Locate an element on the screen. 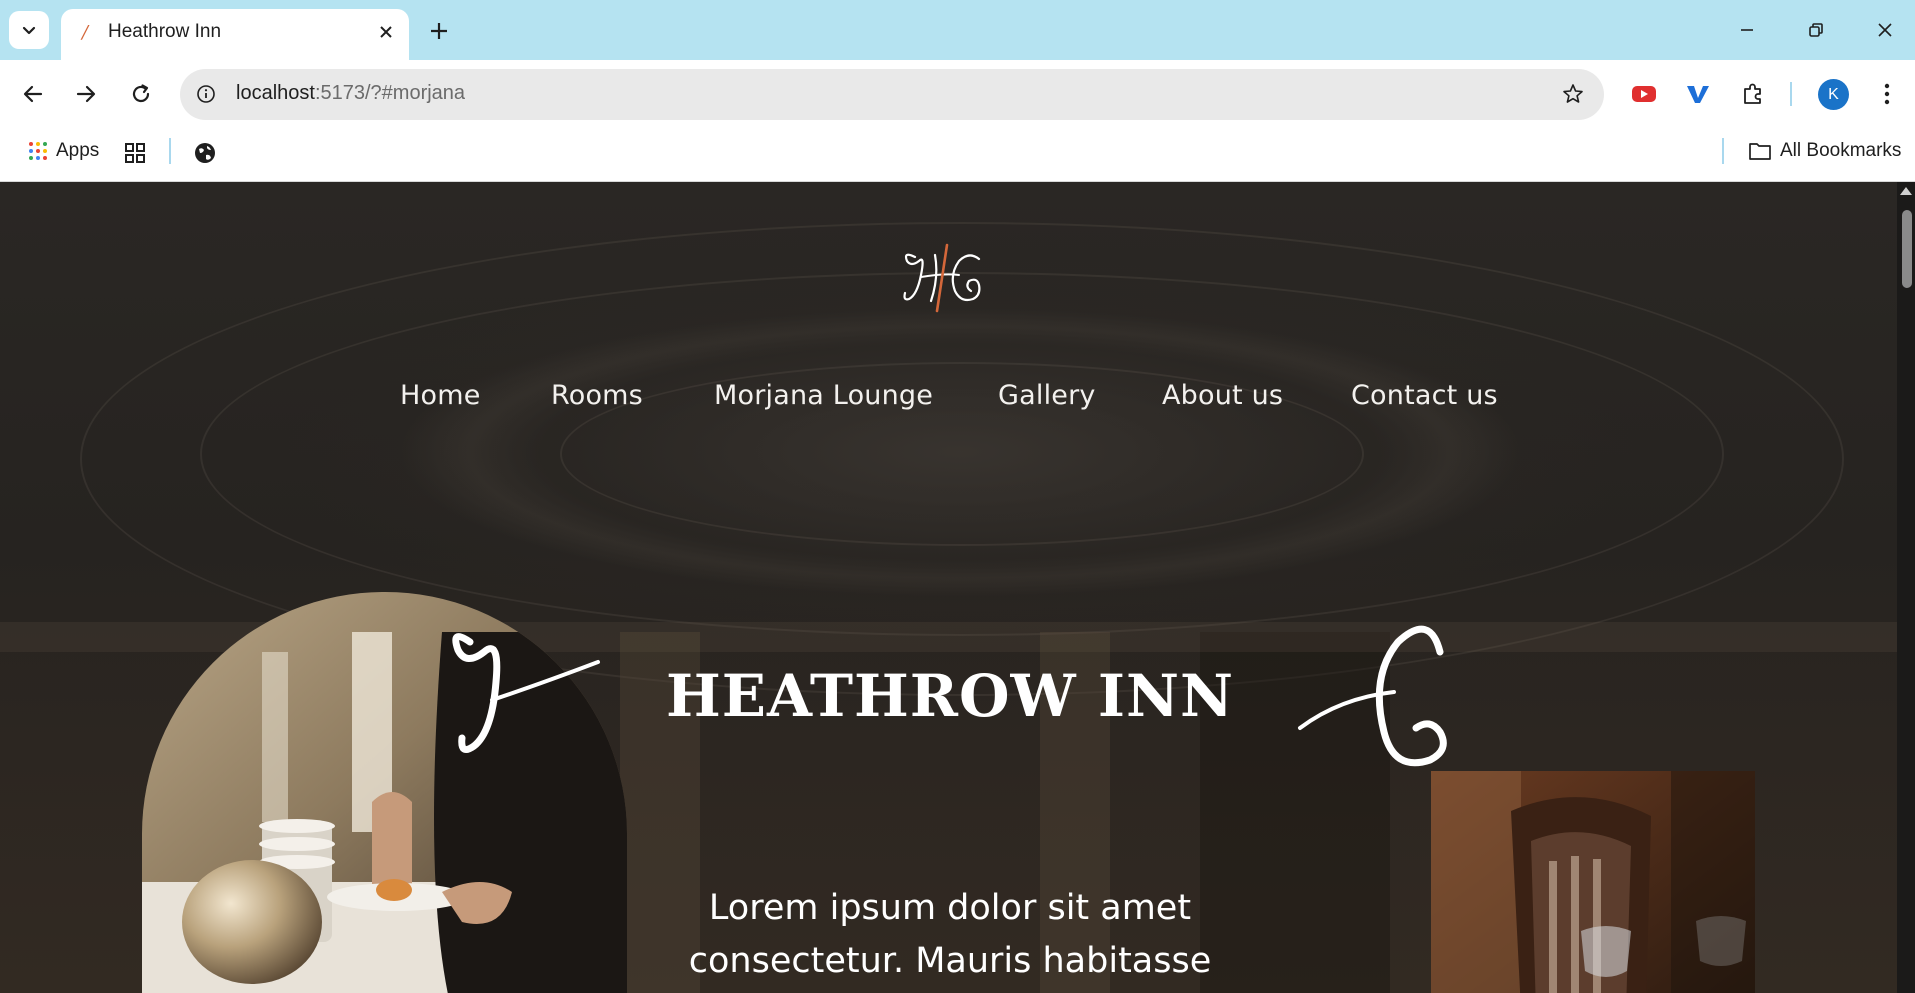 This screenshot has height=993, width=1915. dining-room-photo is located at coordinates (1593, 882).